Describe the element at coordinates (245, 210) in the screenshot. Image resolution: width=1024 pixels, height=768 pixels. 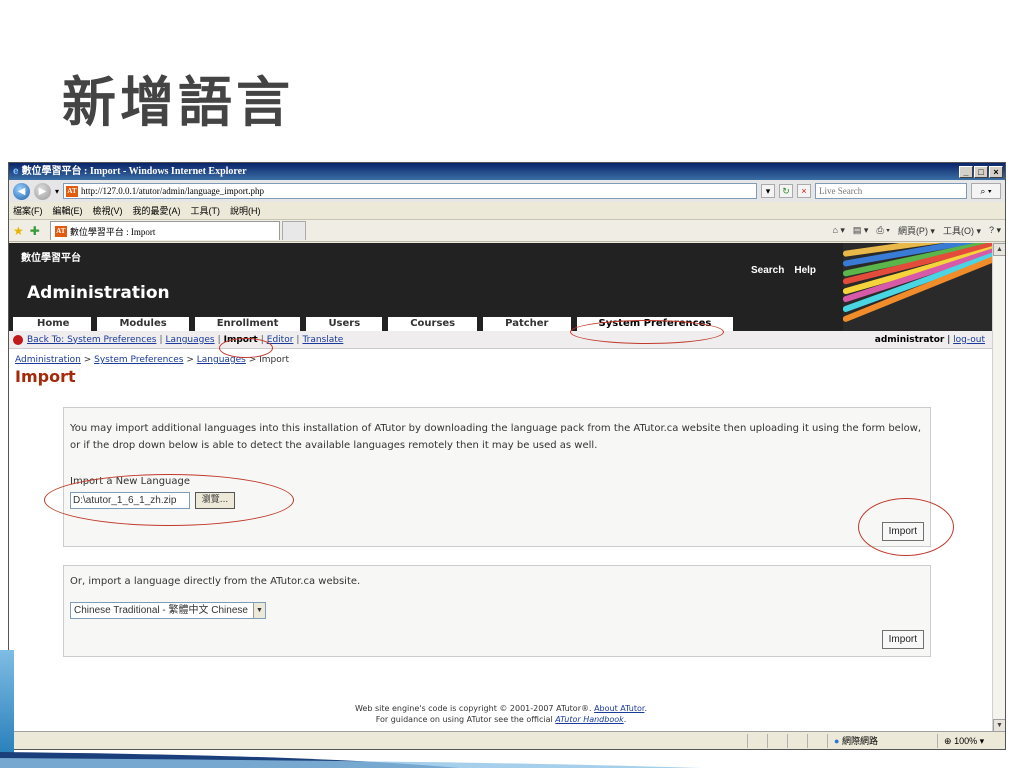
I see `menu-help: 說明(H)` at that location.